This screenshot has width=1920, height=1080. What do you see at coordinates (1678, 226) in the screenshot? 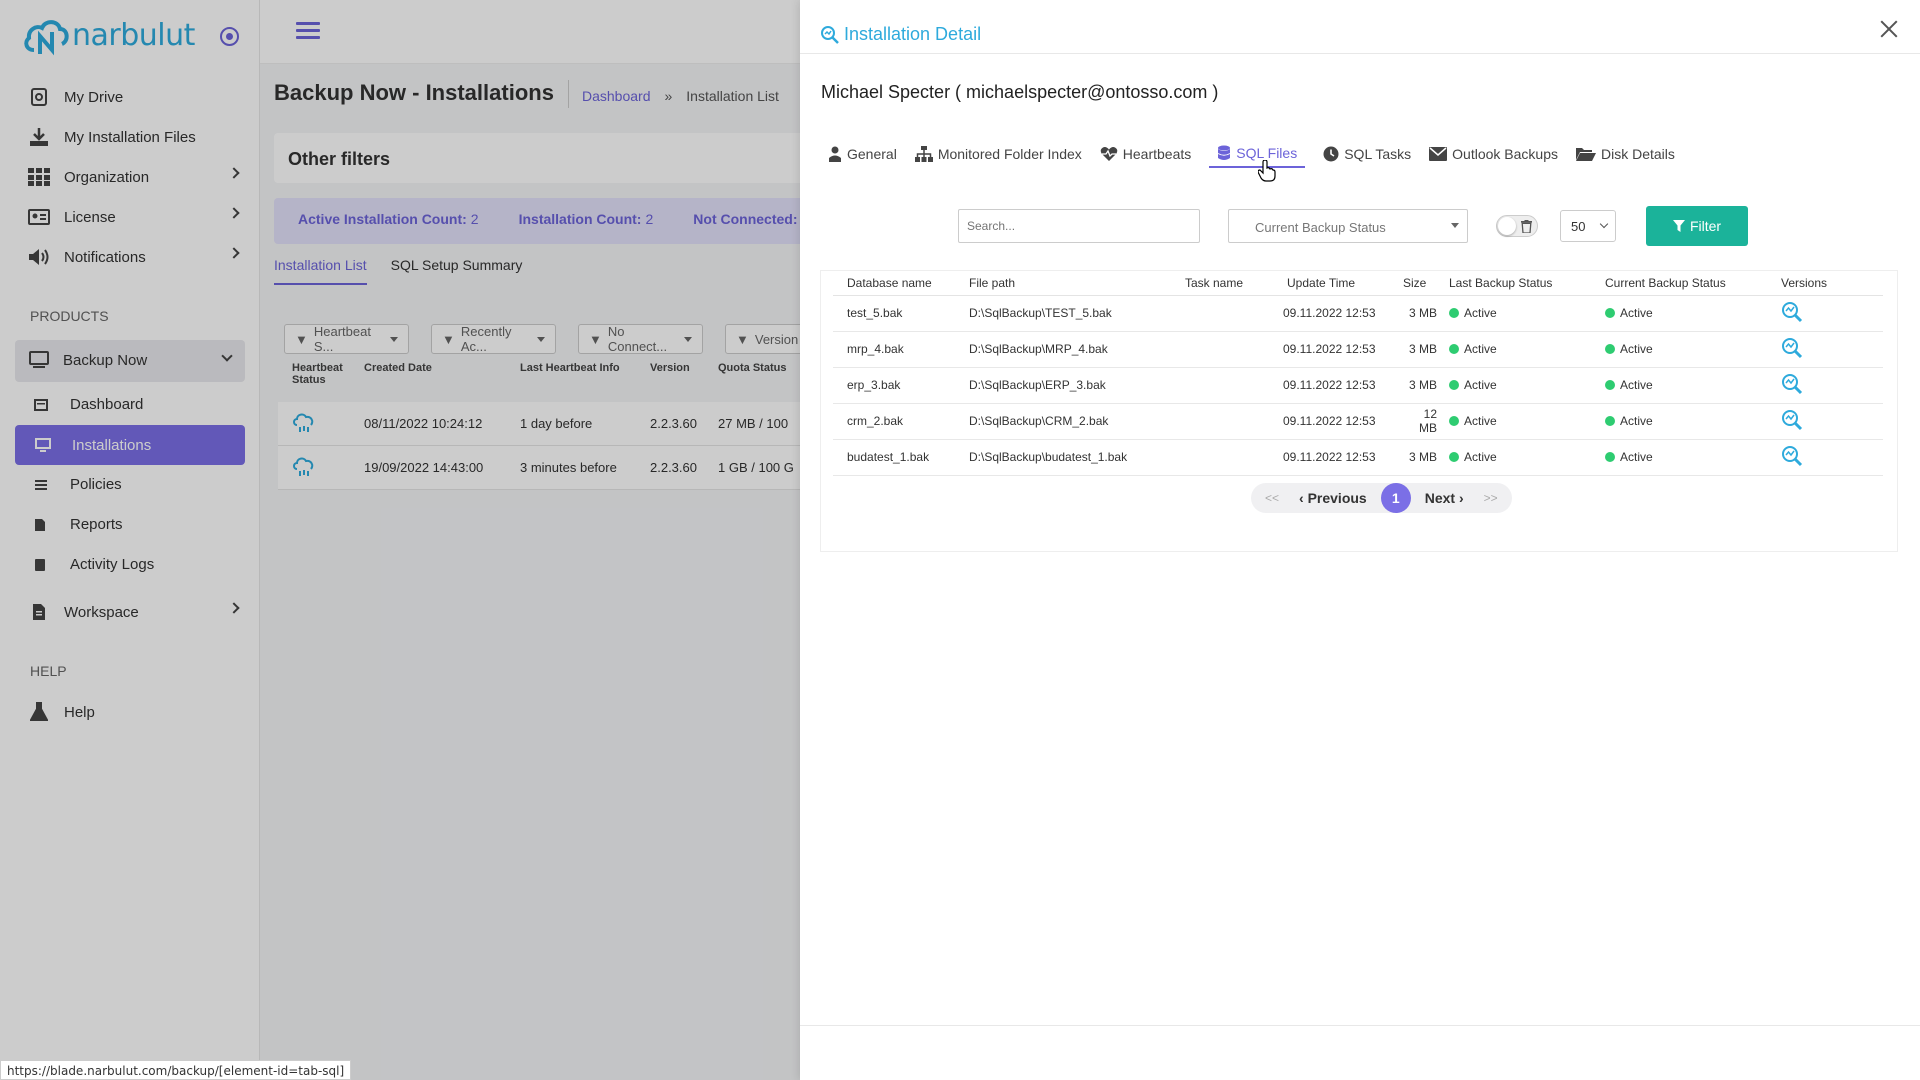
I see `filter-icon` at bounding box center [1678, 226].